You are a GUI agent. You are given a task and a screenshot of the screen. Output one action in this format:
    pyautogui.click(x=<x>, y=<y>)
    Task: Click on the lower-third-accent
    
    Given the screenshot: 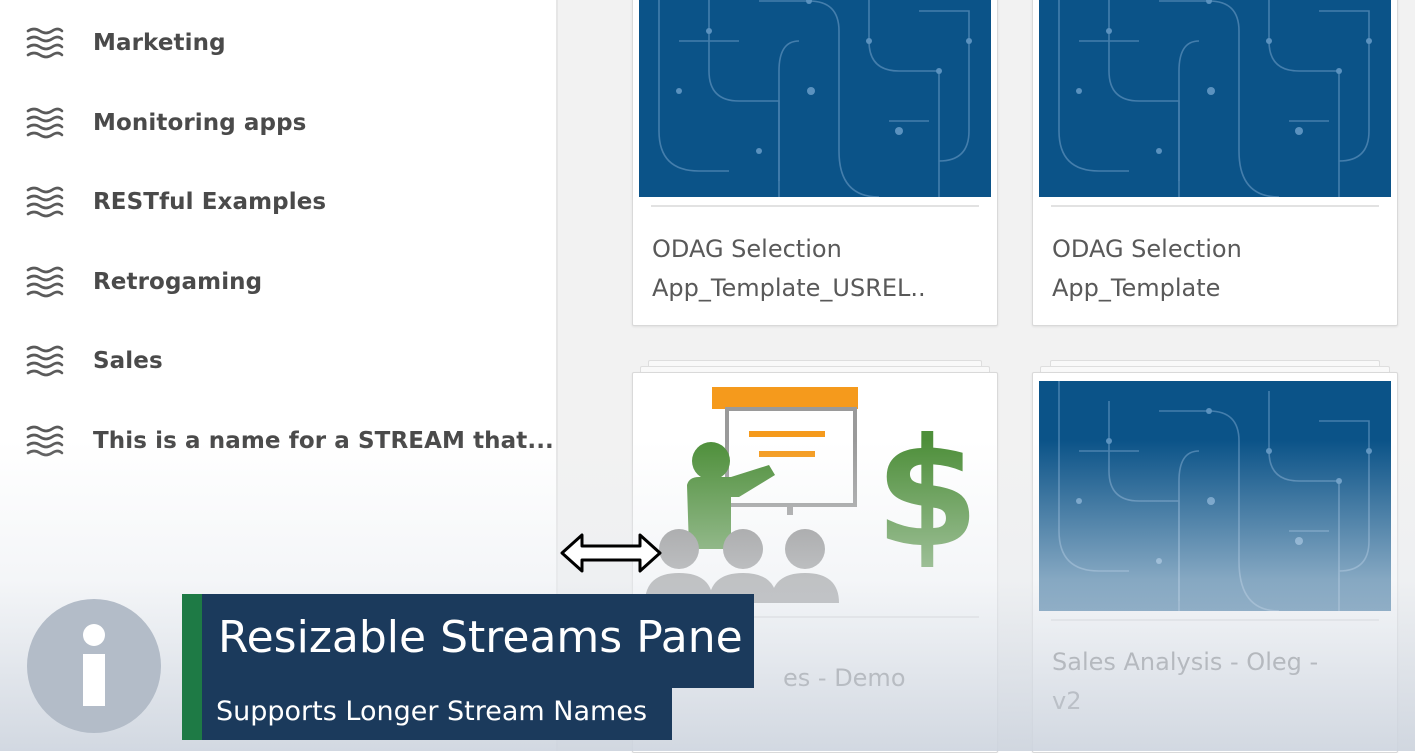 What is the action you would take?
    pyautogui.click(x=192, y=667)
    